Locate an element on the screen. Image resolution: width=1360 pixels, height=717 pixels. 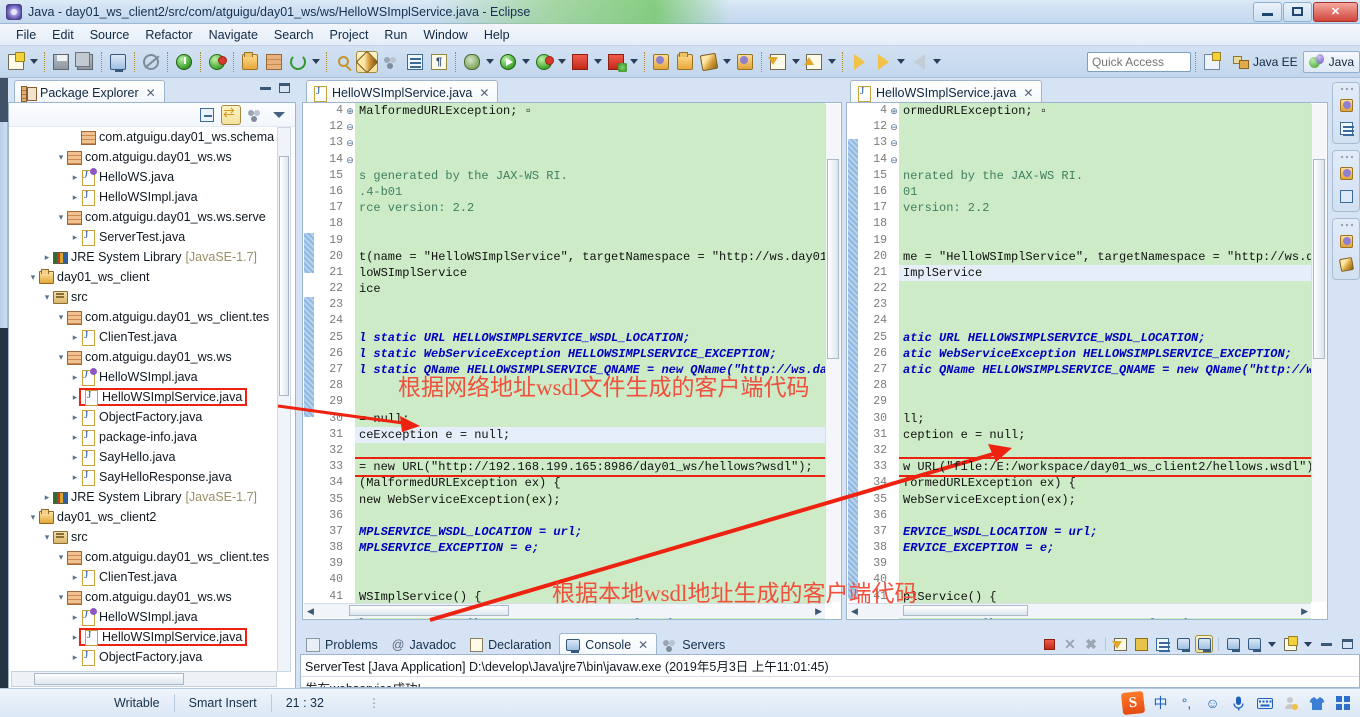
test-web-service-button is located at coordinates (217, 62).